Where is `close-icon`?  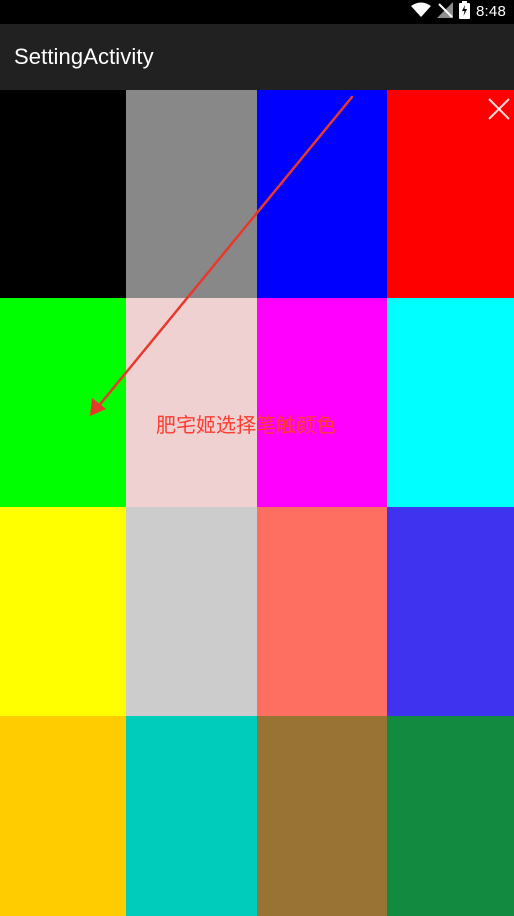 close-icon is located at coordinates (499, 109).